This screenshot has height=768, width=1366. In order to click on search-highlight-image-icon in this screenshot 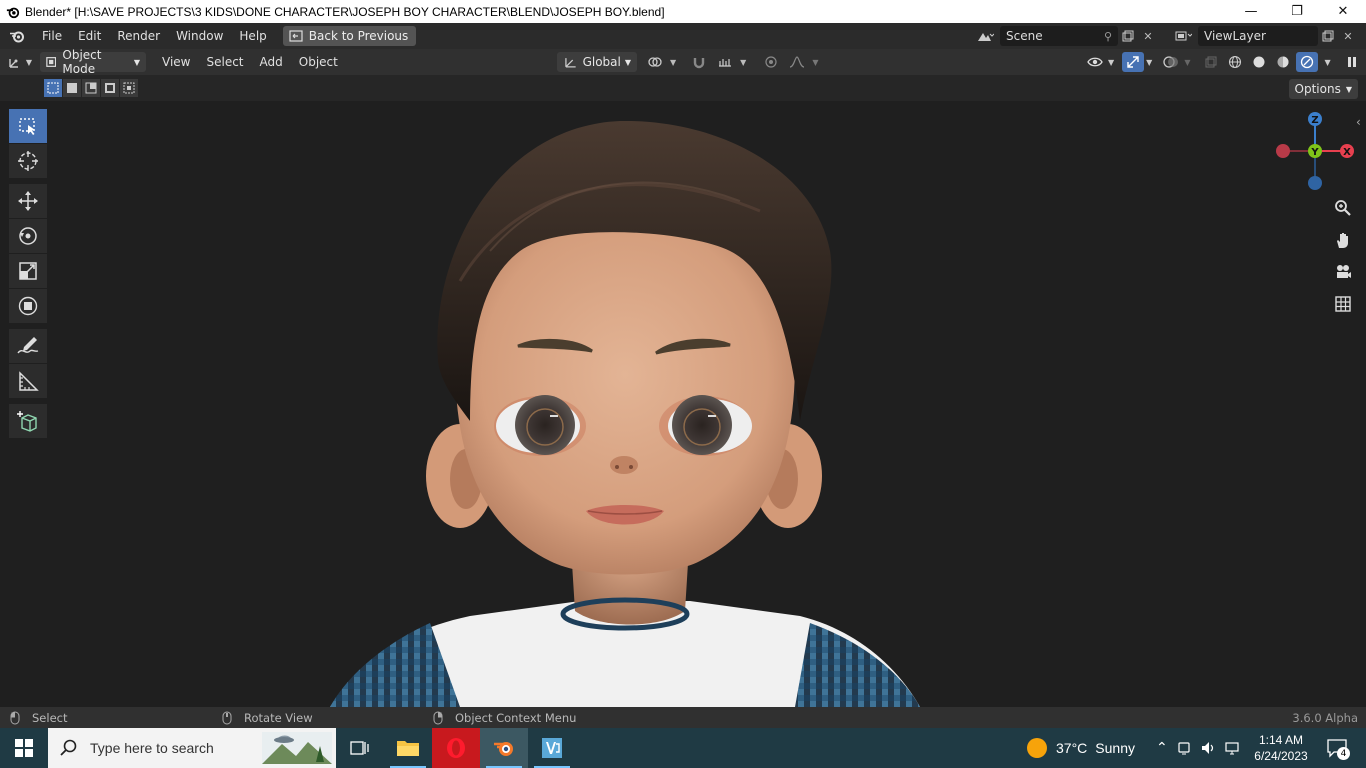, I will do `click(297, 748)`.